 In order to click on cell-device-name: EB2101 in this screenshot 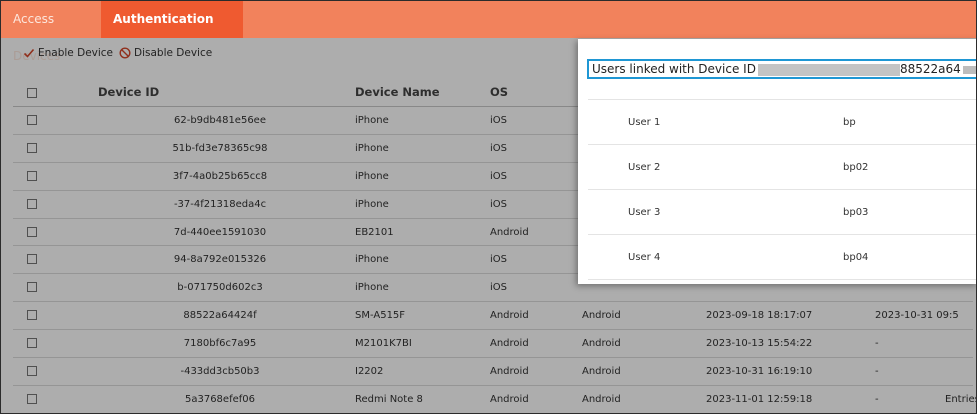, I will do `click(421, 232)`.